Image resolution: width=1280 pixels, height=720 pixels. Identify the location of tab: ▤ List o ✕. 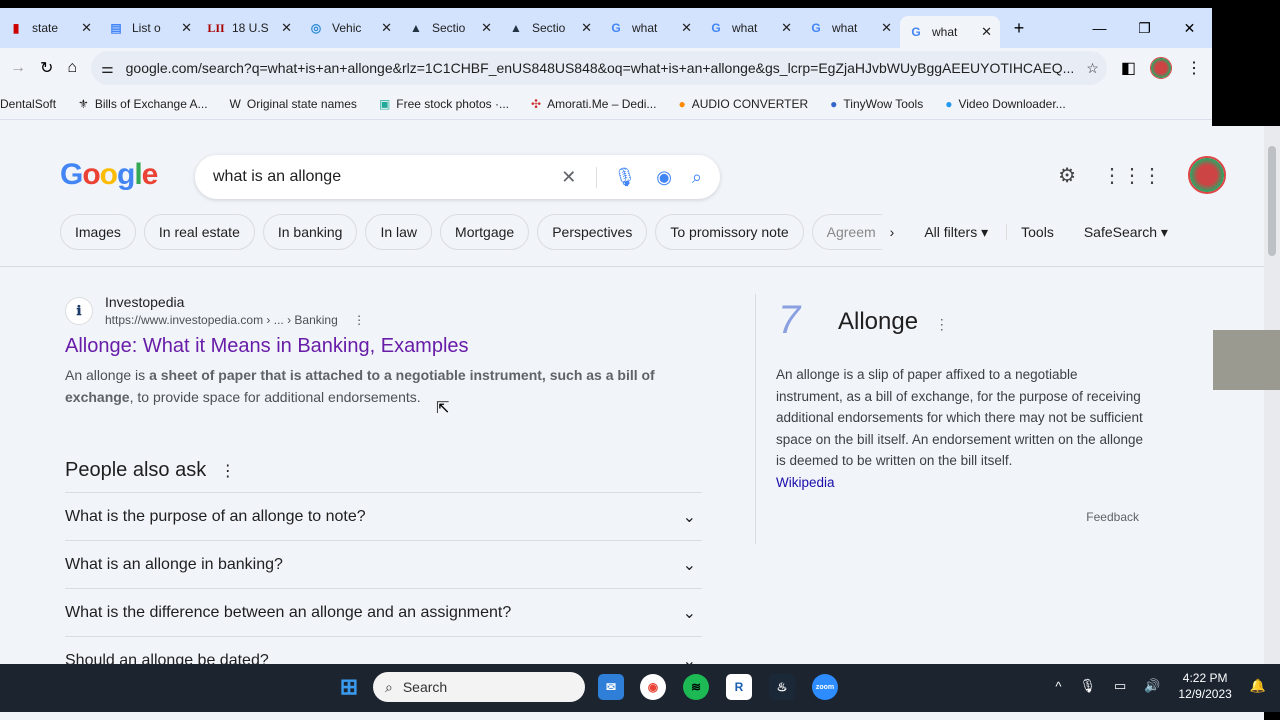
(150, 28).